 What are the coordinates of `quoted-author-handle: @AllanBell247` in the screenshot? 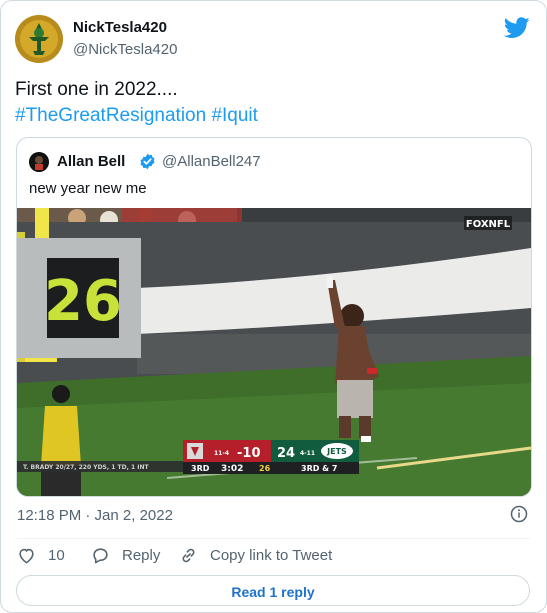 It's located at (211, 161).